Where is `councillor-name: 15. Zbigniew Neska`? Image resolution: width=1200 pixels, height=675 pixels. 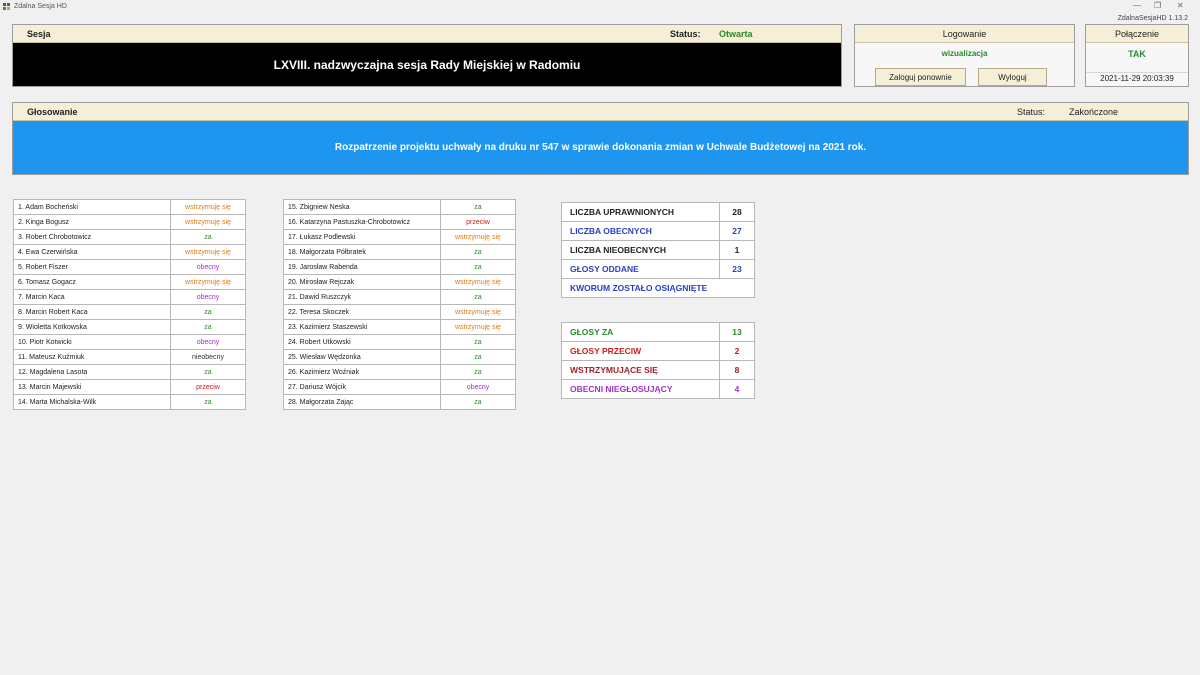 councillor-name: 15. Zbigniew Neska is located at coordinates (362, 207).